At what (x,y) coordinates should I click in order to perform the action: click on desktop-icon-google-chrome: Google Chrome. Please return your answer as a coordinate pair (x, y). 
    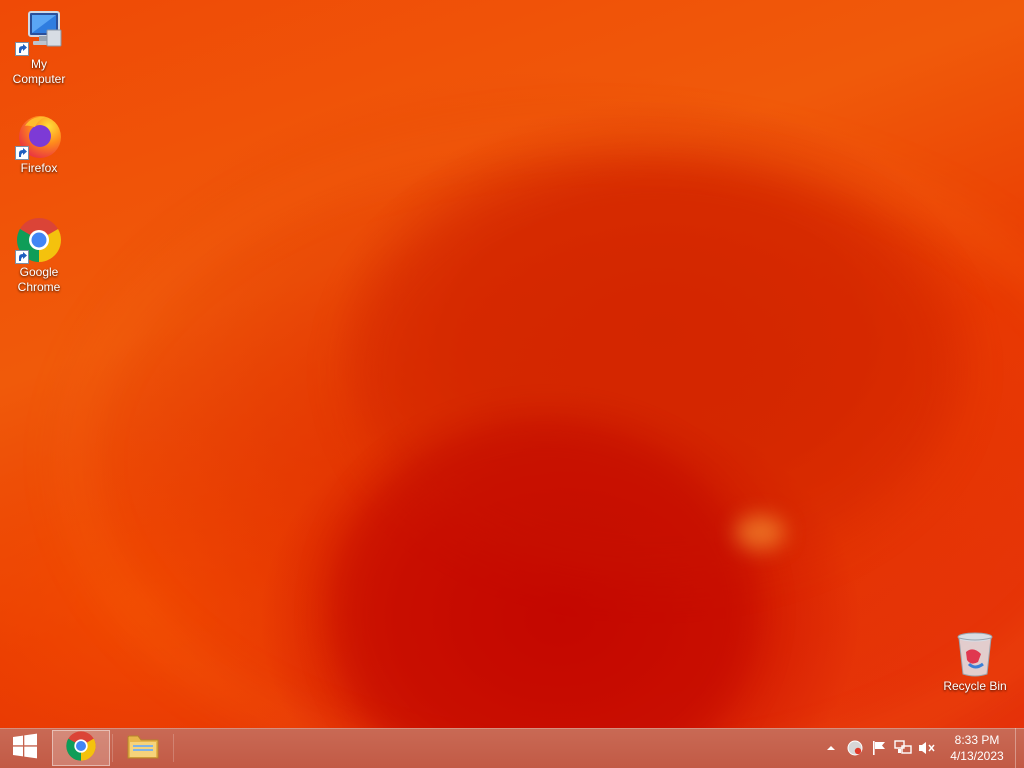
    Looking at the image, I should click on (39, 255).